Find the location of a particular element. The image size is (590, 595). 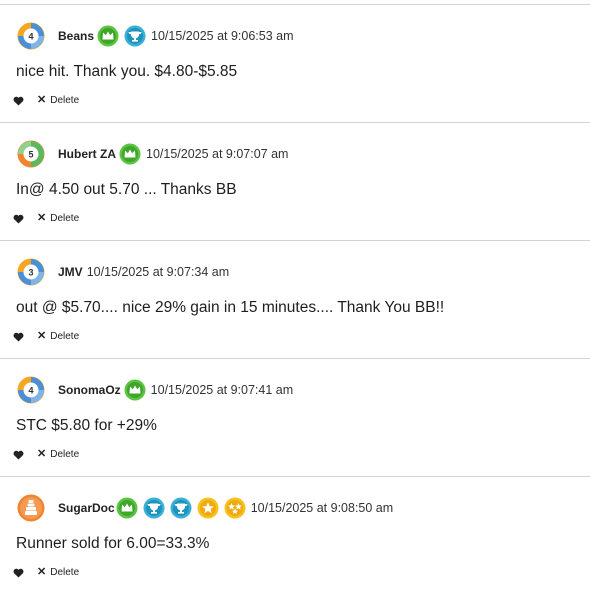

timestamp: 10/15/2025 at 9:07:41 am is located at coordinates (222, 390).